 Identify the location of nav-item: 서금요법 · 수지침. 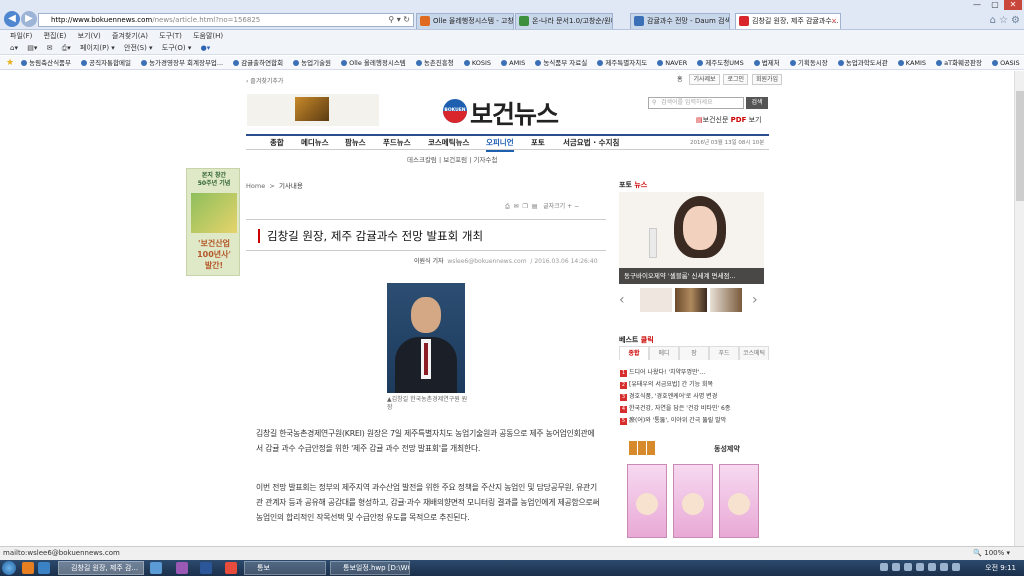
(591, 143).